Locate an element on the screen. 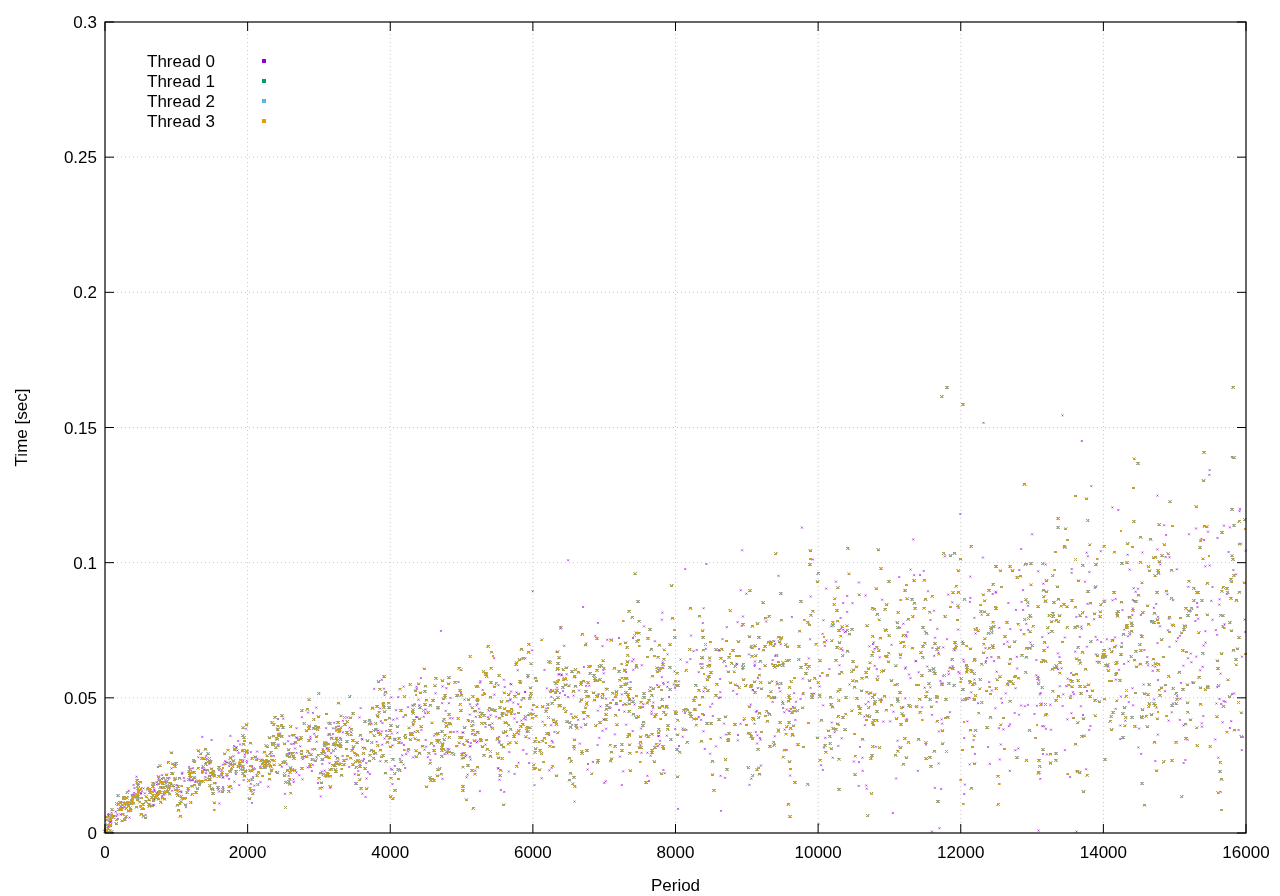  y-tick-label: 0.3 is located at coordinates (85, 22).